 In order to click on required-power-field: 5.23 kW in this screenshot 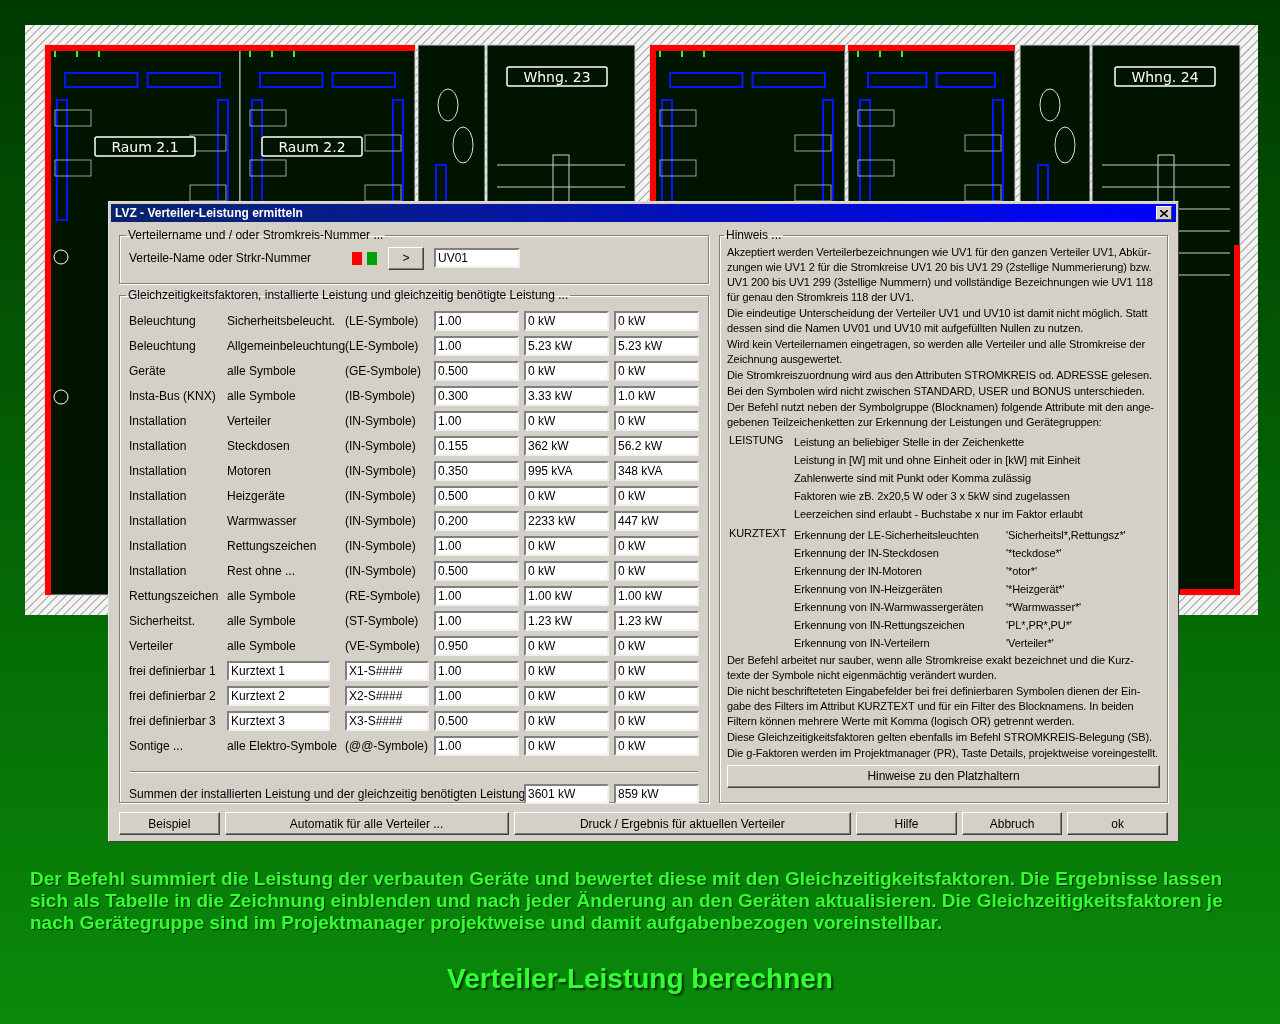, I will do `click(656, 345)`.